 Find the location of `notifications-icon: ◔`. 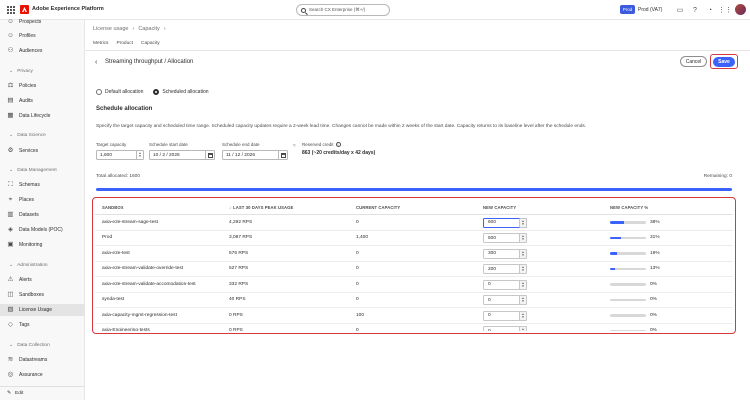

notifications-icon: ◔ is located at coordinates (710, 10).